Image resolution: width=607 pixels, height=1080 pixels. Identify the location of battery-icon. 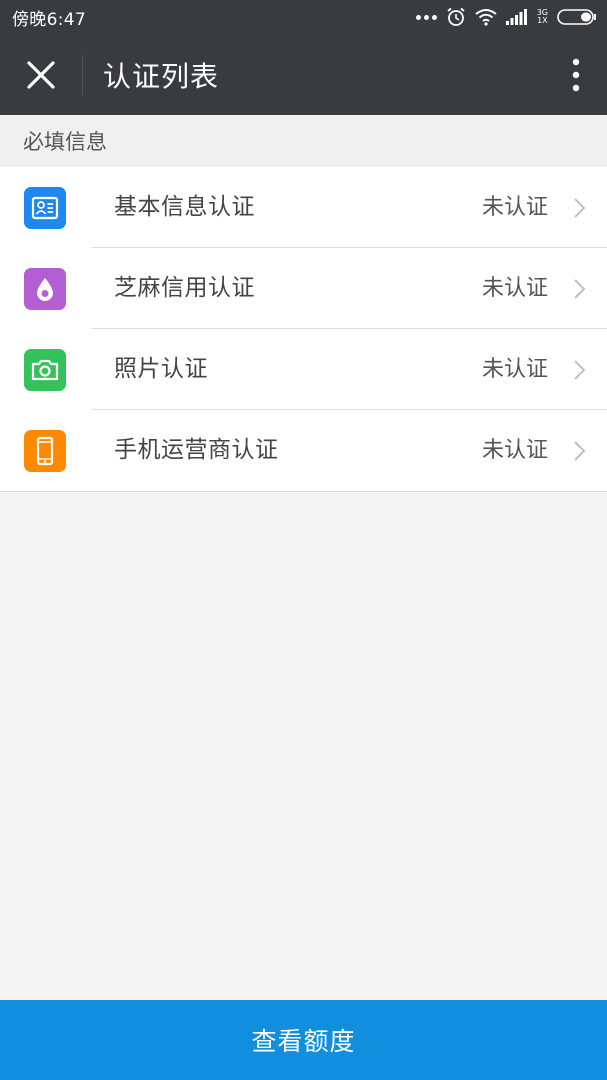
(576, 17).